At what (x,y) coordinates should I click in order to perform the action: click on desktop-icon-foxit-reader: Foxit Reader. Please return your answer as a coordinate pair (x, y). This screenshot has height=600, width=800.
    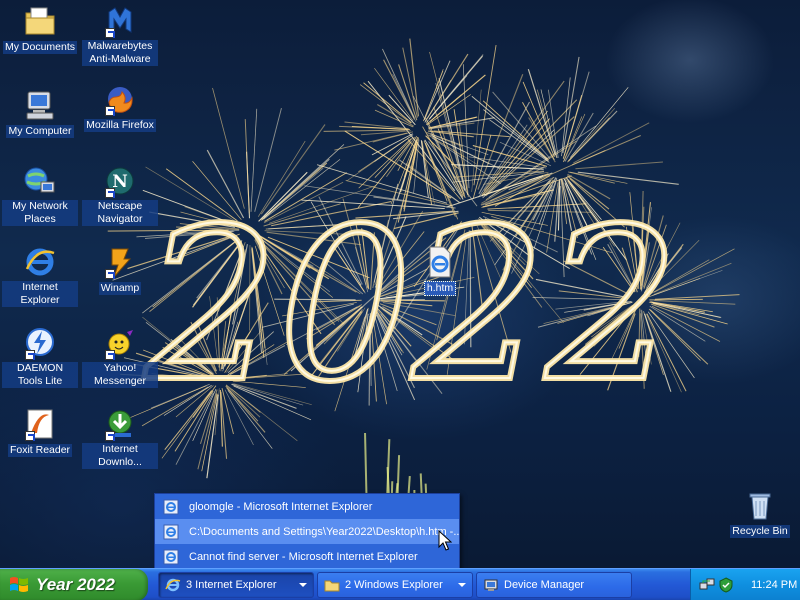
    Looking at the image, I should click on (40, 432).